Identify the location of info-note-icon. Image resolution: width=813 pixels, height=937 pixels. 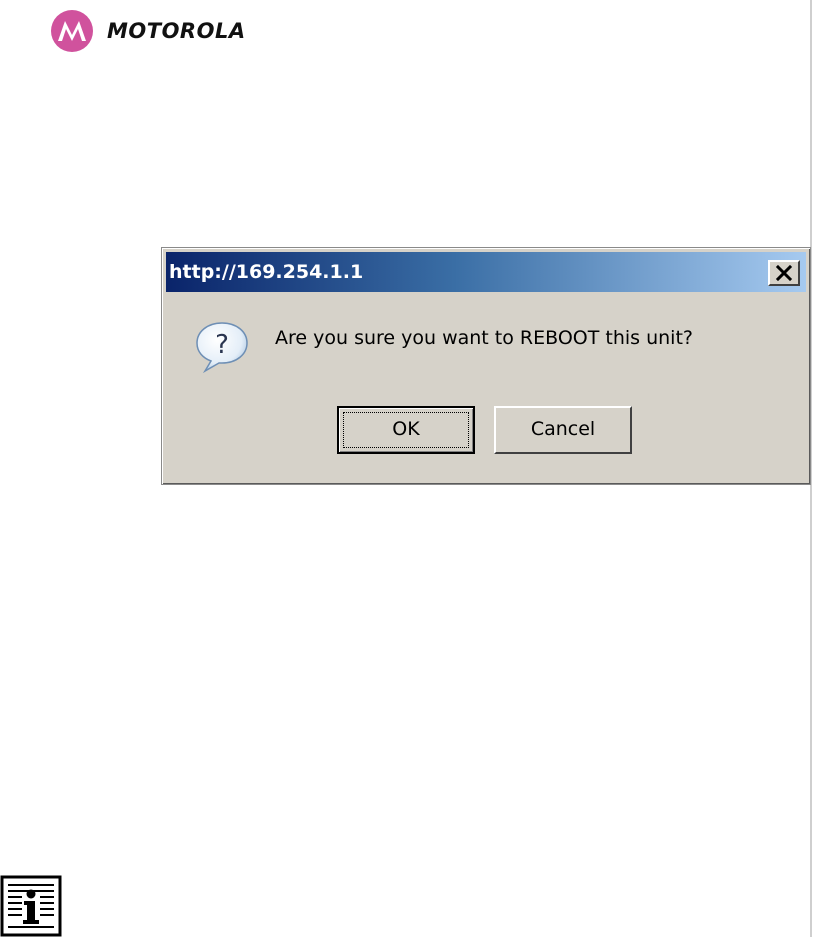
(31, 906).